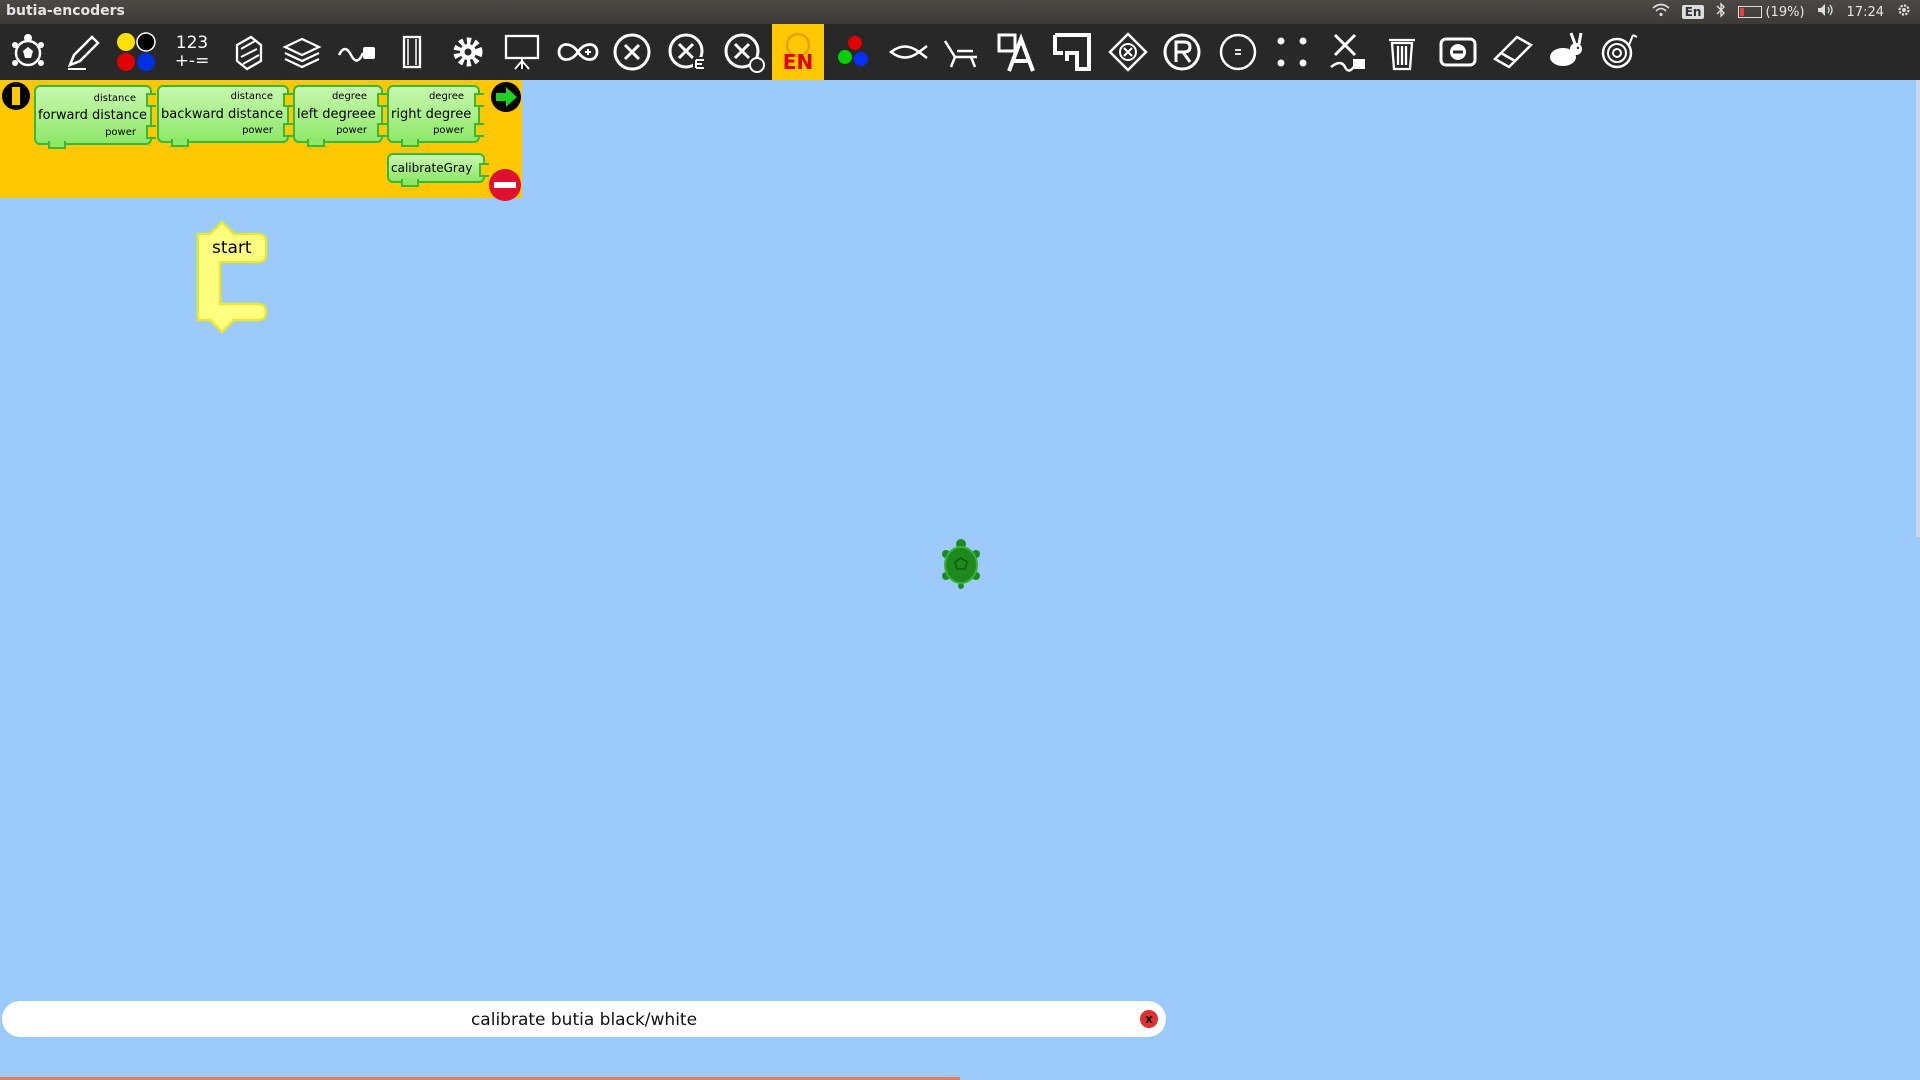  I want to click on calibrate-gray-block: calibrateGray, so click(438, 170).